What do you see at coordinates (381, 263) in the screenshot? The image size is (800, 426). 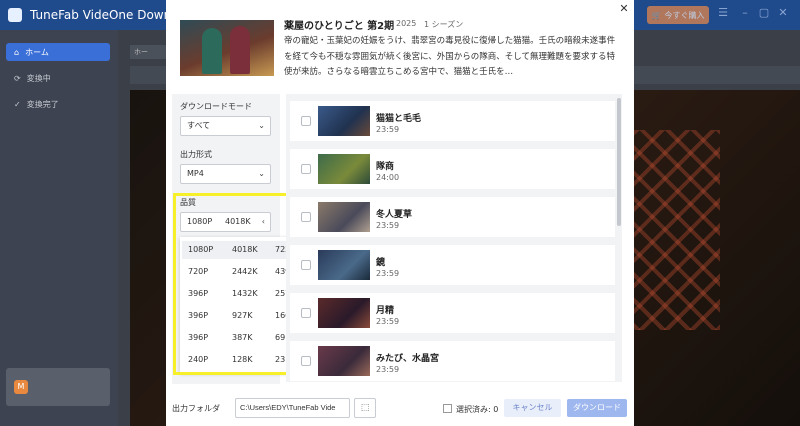 I see `episode-title: 鏡` at bounding box center [381, 263].